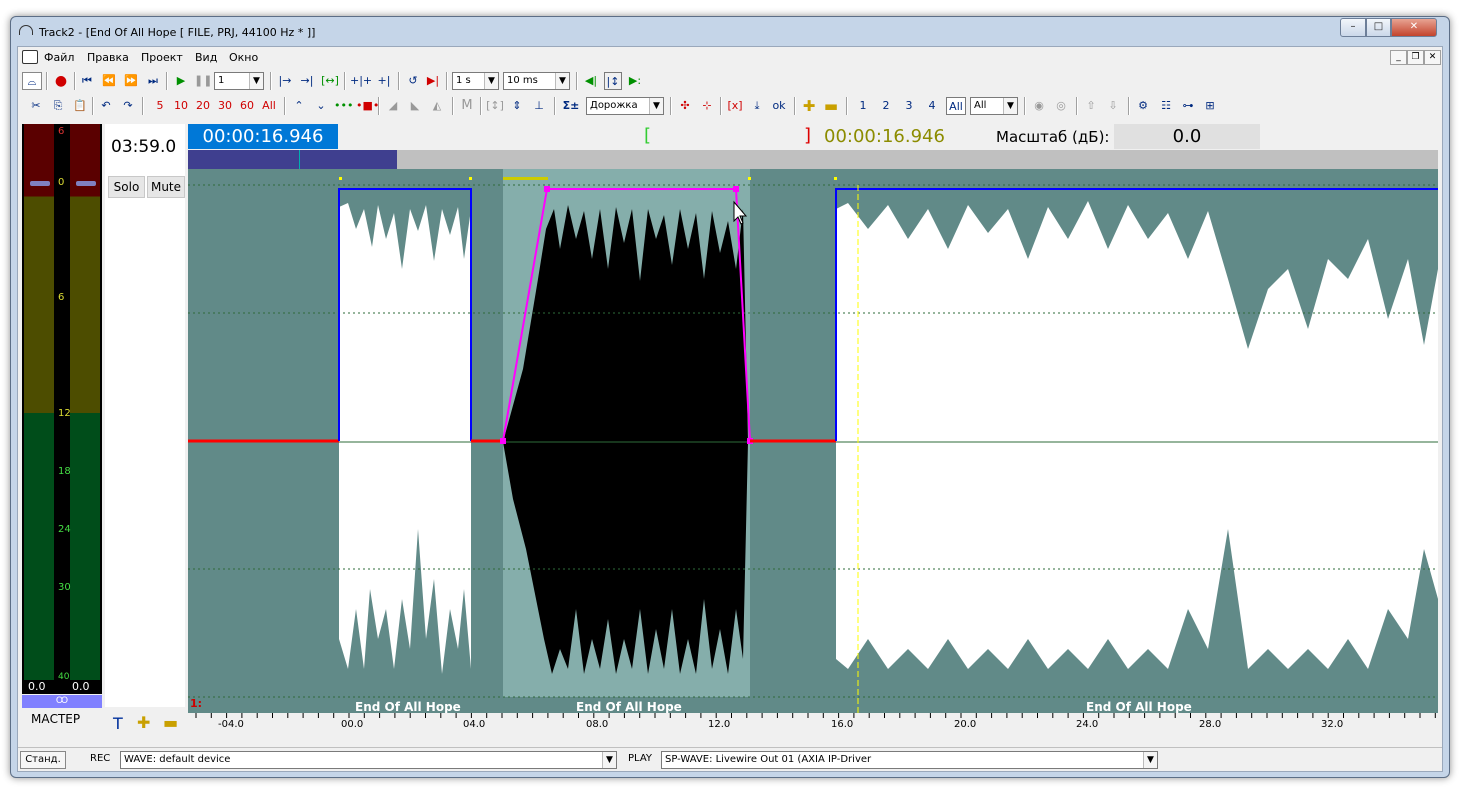 Image resolution: width=1463 pixels, height=791 pixels. What do you see at coordinates (1113, 106) in the screenshot?
I see `move-down-icon: ⇩` at bounding box center [1113, 106].